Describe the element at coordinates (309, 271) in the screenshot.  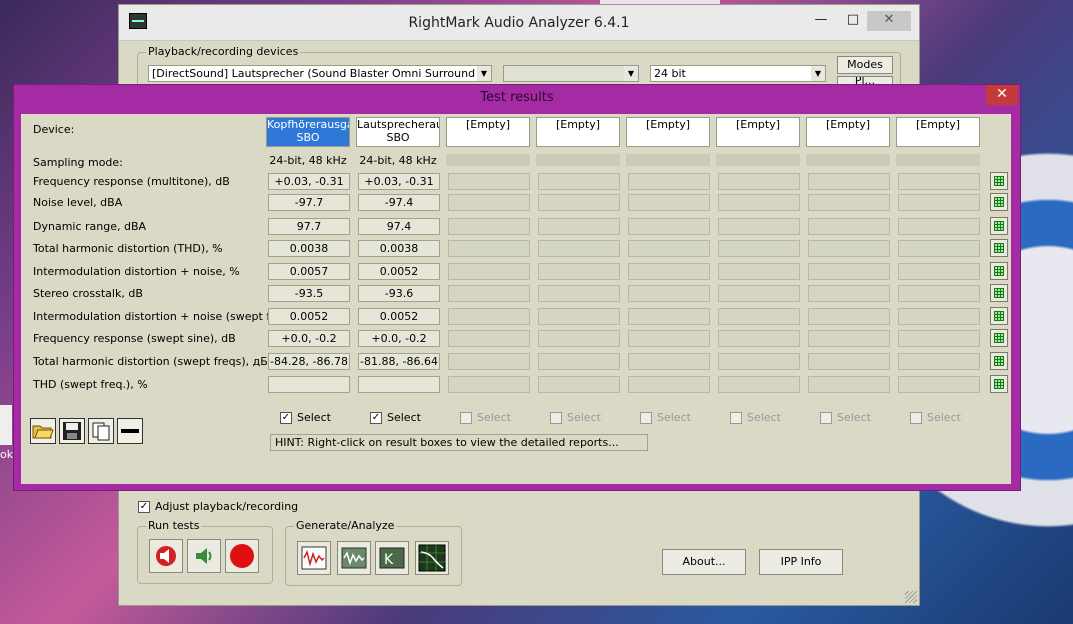
I see `result-value-box: 0.0057` at that location.